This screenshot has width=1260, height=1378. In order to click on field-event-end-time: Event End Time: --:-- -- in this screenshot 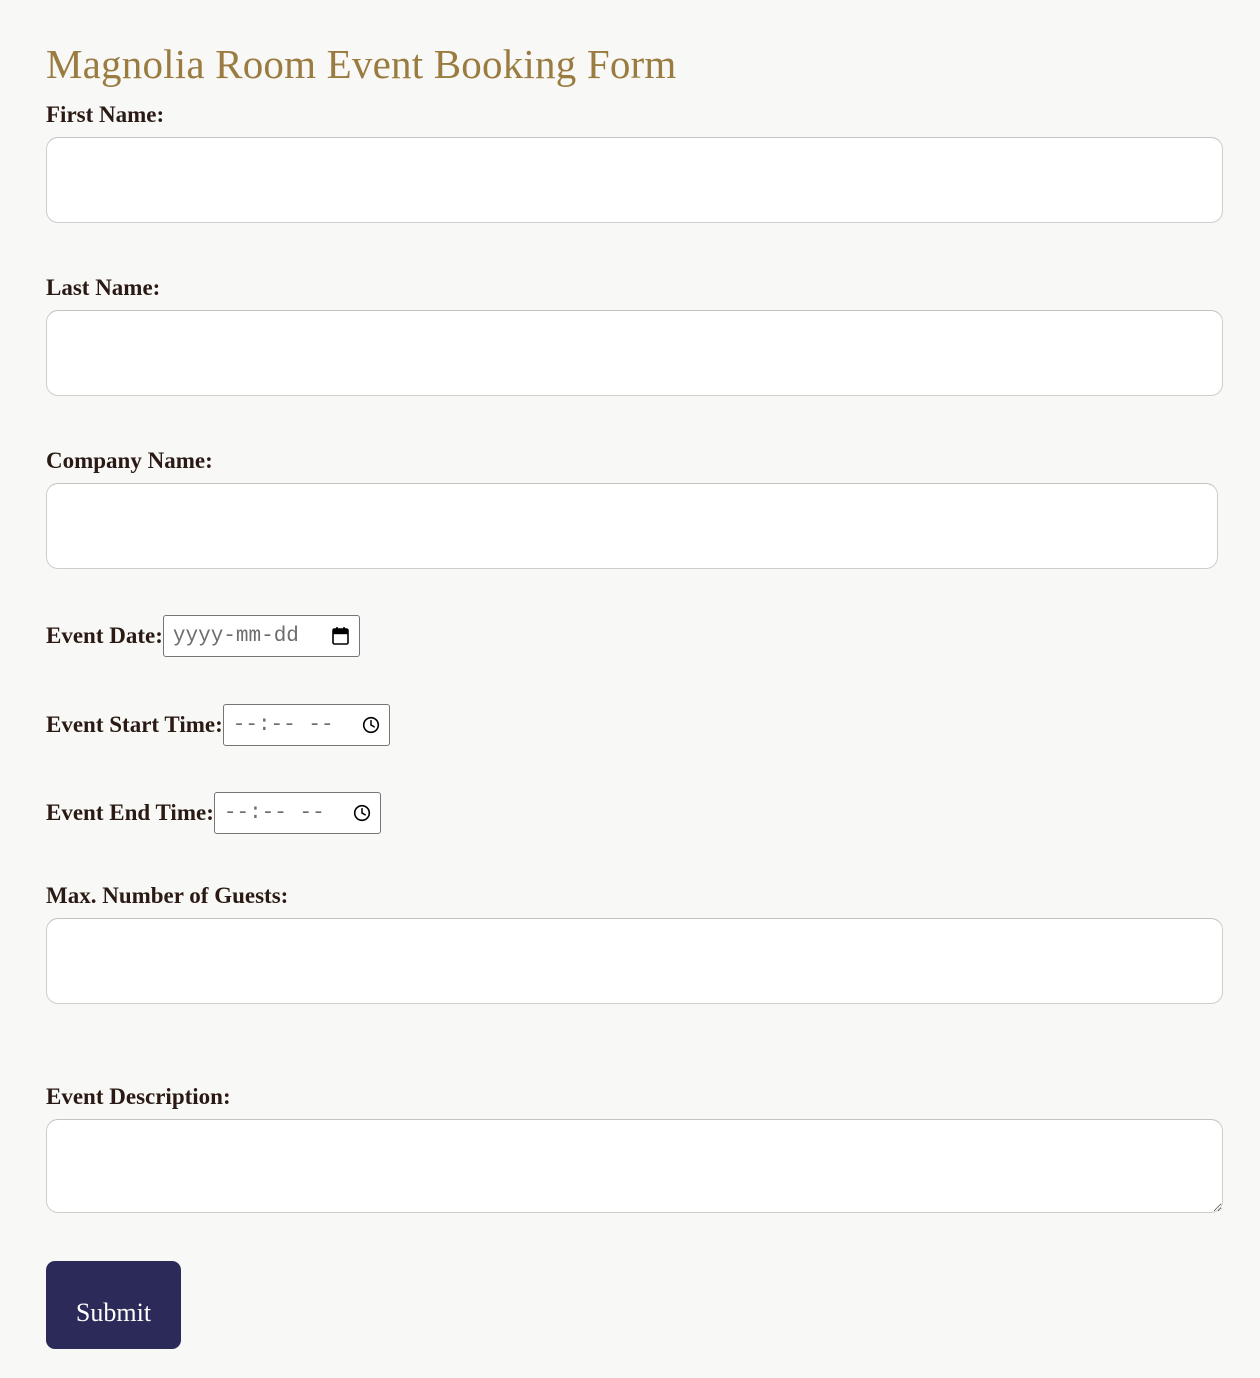, I will do `click(213, 813)`.